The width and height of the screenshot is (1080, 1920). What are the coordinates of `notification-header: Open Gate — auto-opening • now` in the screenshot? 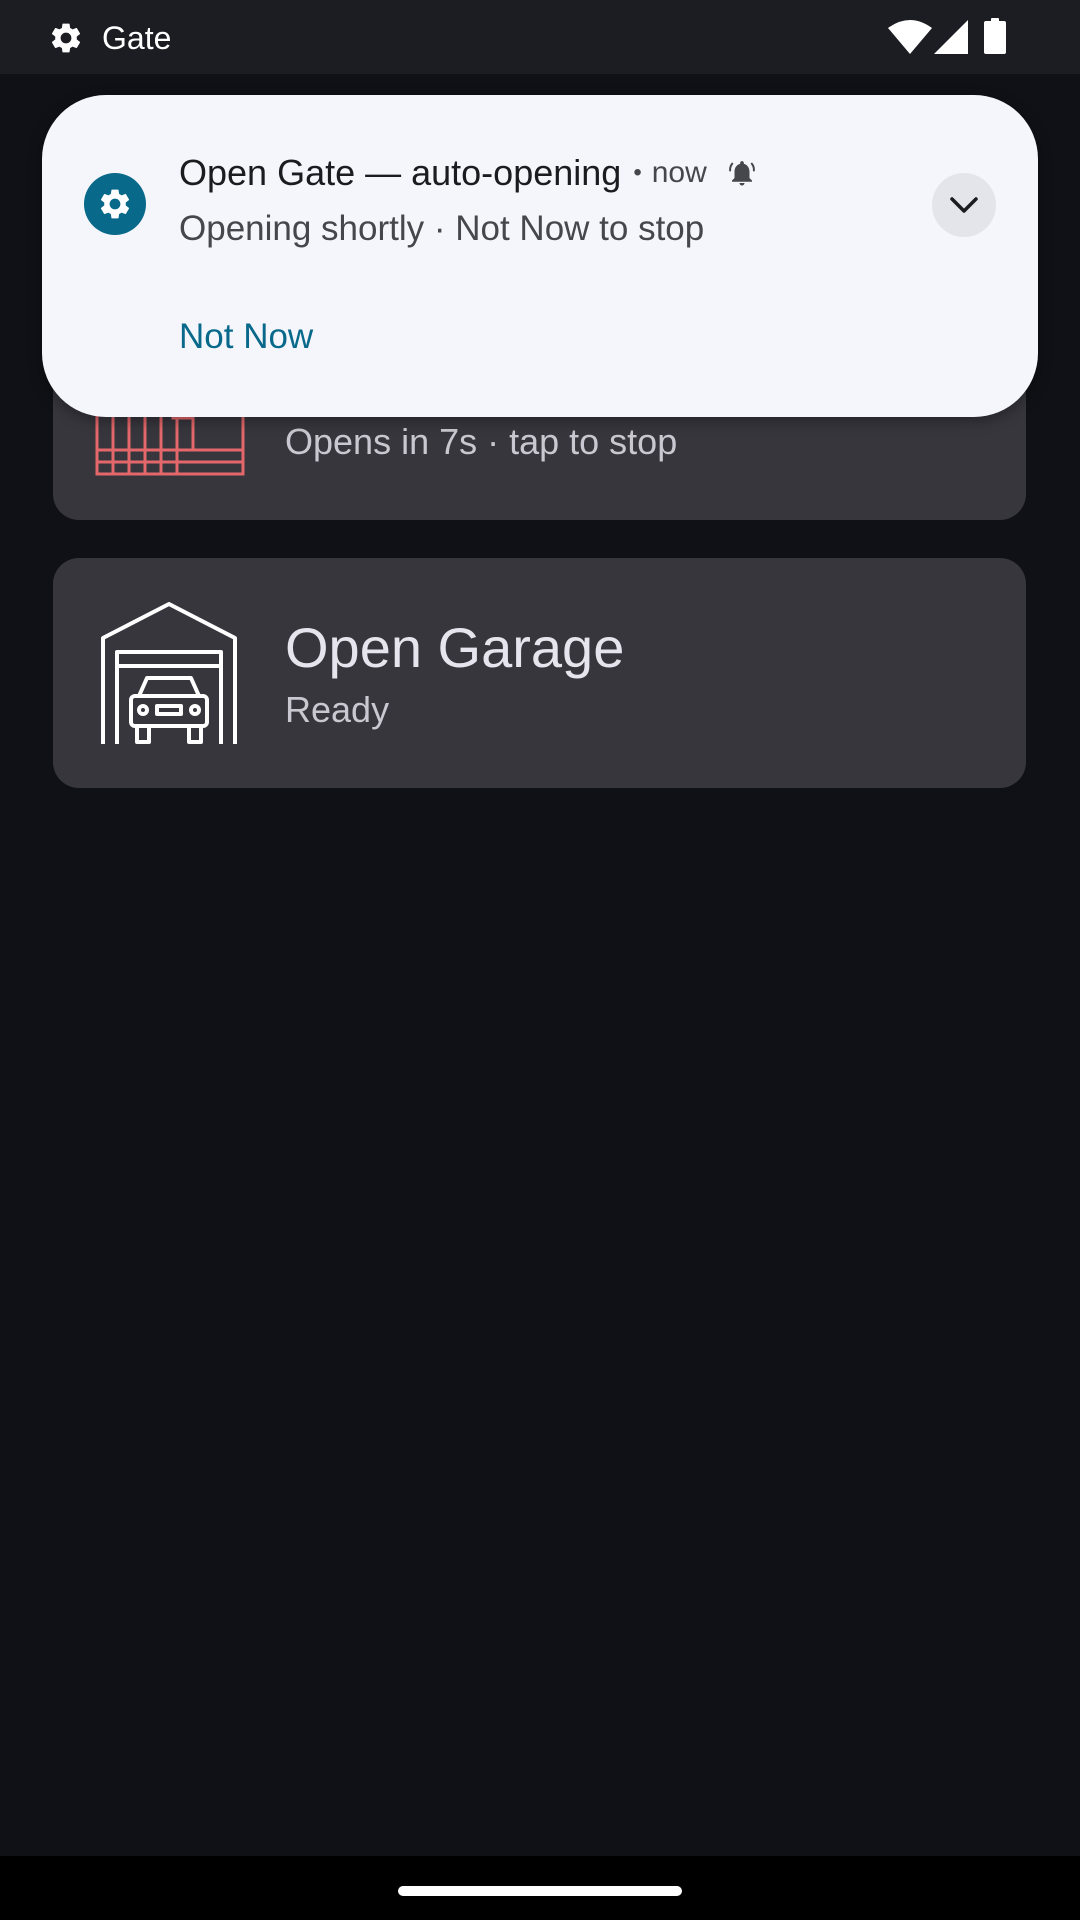 It's located at (468, 173).